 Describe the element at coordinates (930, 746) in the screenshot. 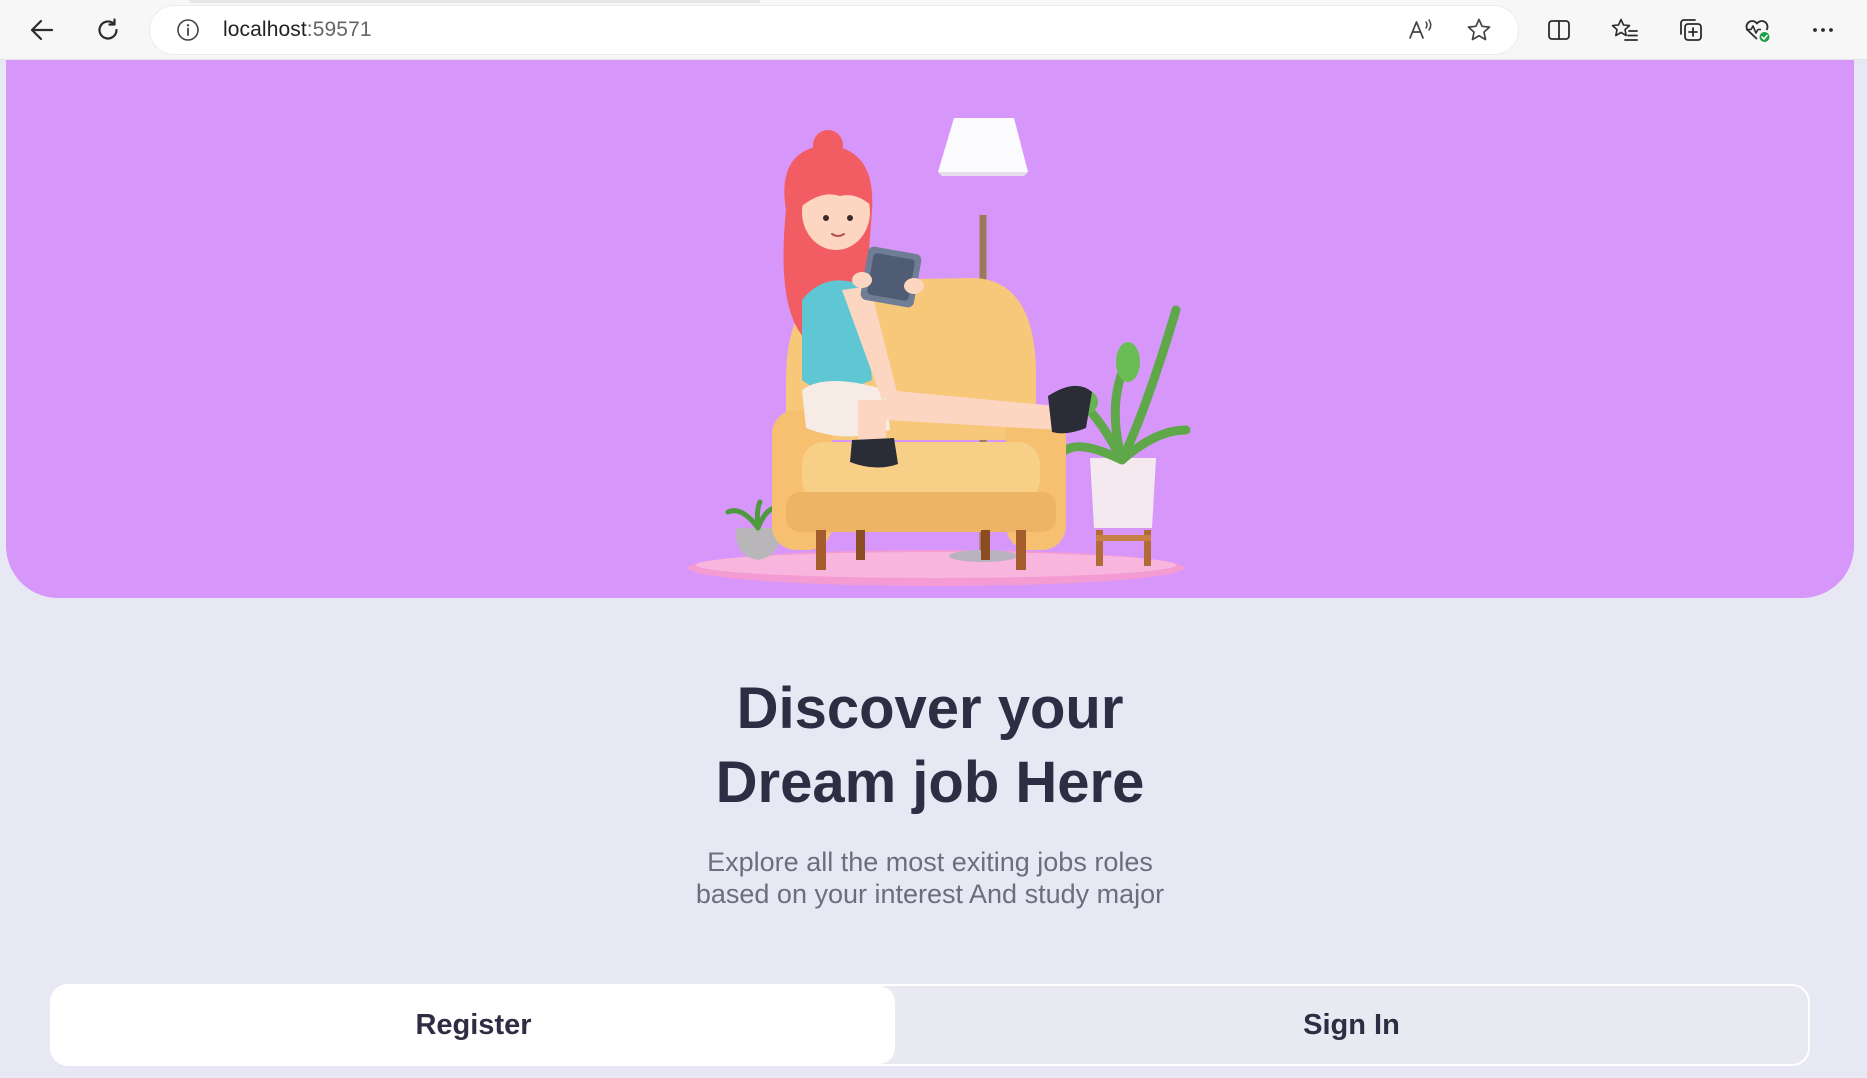

I see `page-headline: Discover your Dream job Here` at that location.